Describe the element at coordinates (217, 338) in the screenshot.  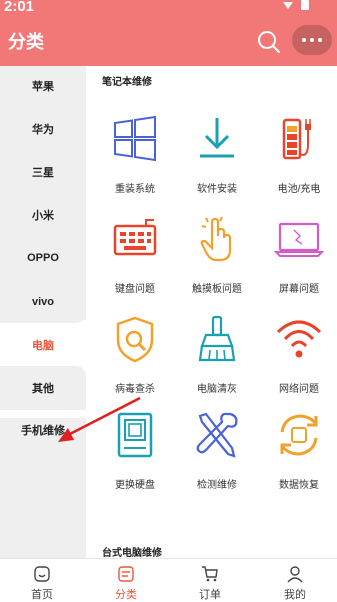
I see `broom-icon` at that location.